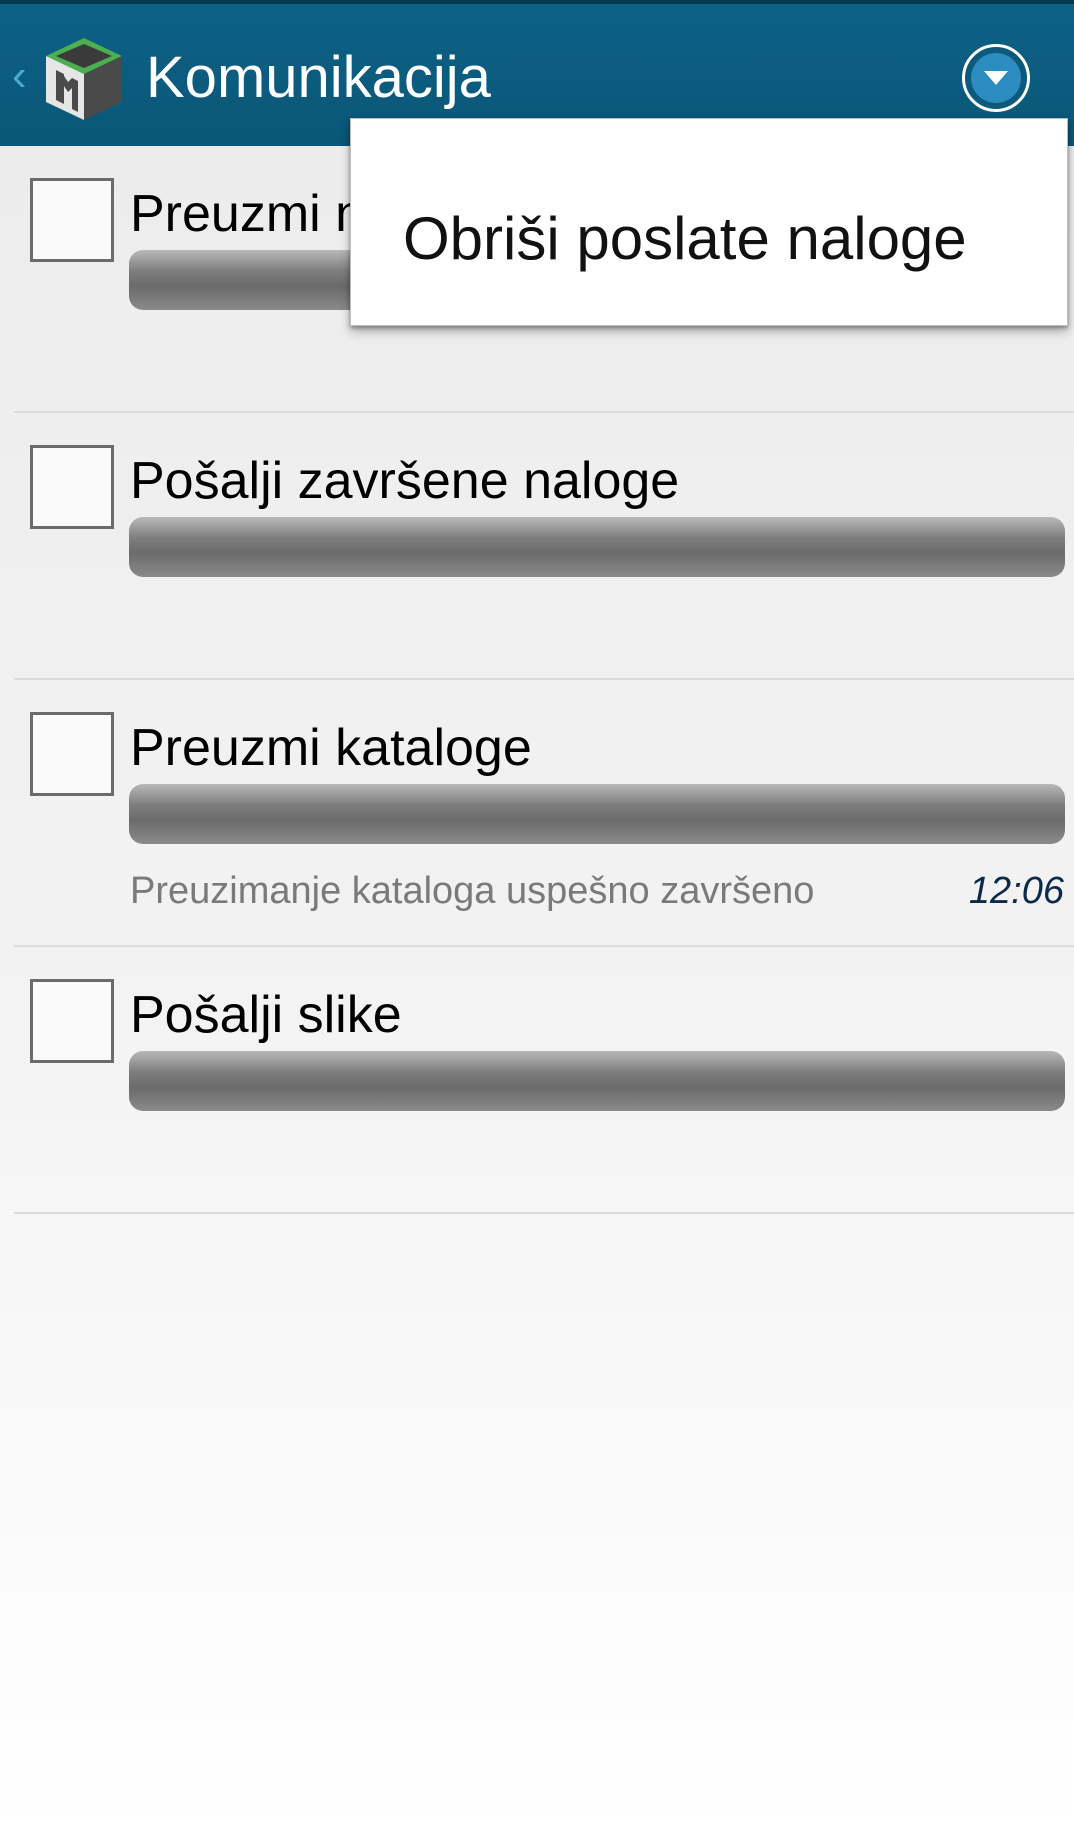  Describe the element at coordinates (685, 239) in the screenshot. I see `menu-item-delete-sent-orders: Obriši poslate naloge` at that location.